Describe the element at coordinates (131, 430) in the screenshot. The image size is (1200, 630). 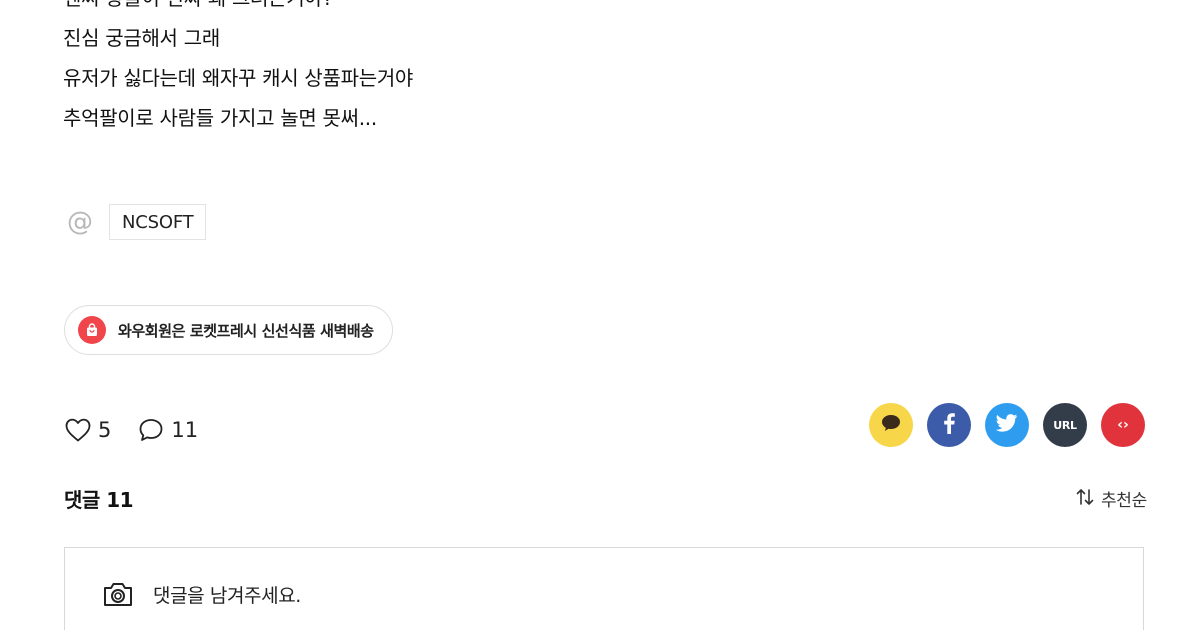
I see `reaction-bar: 5 11` at that location.